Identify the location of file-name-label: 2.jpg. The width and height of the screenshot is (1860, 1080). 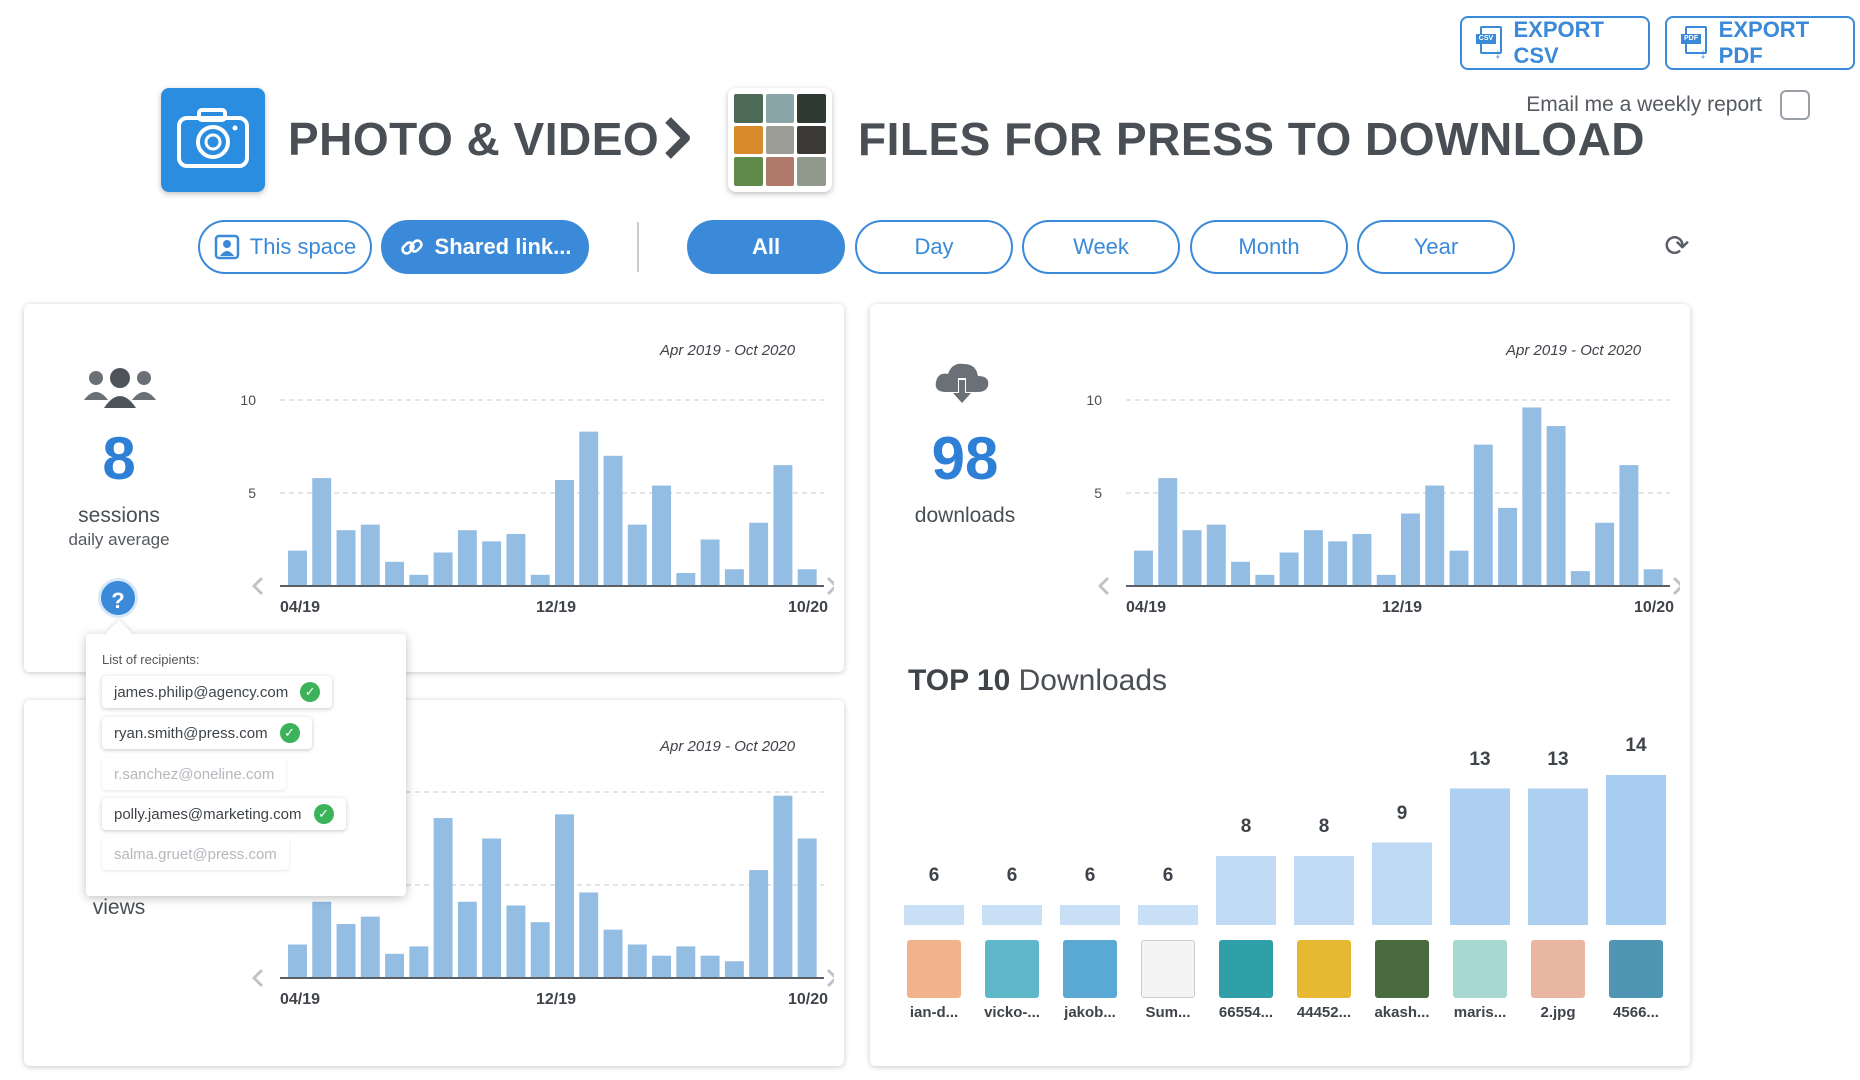
(1558, 1012).